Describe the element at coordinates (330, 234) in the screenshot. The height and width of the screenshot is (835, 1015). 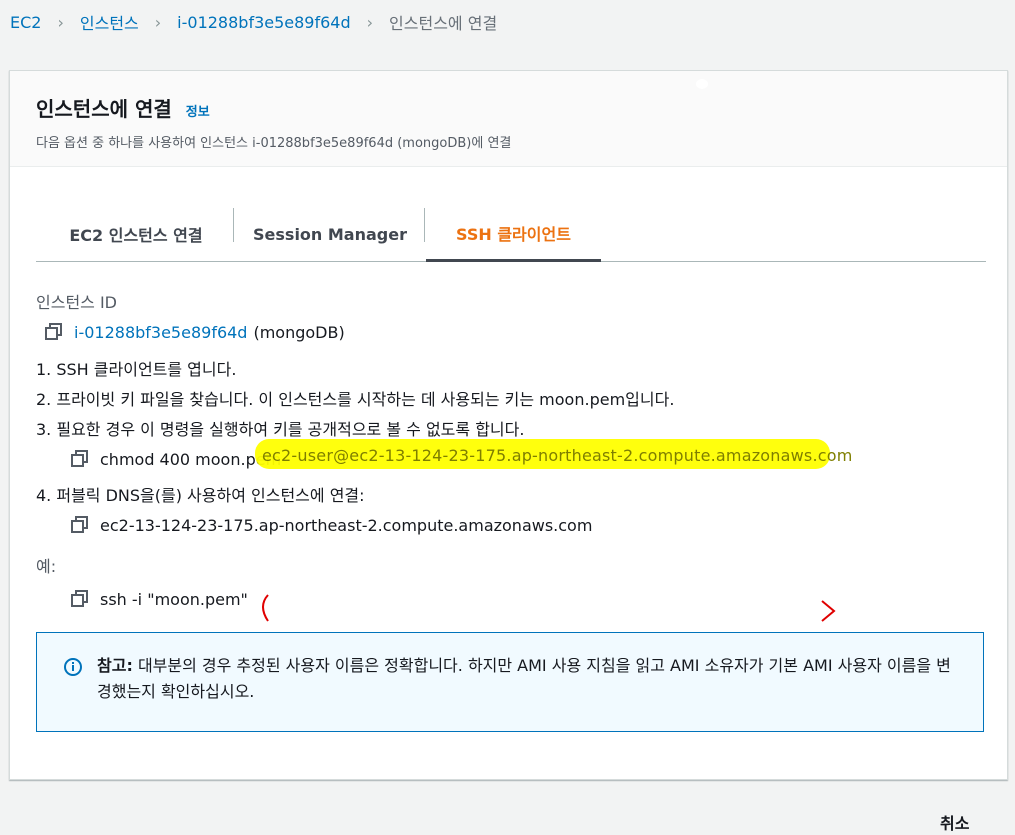
I see `tab-session-manager: Session Manager` at that location.